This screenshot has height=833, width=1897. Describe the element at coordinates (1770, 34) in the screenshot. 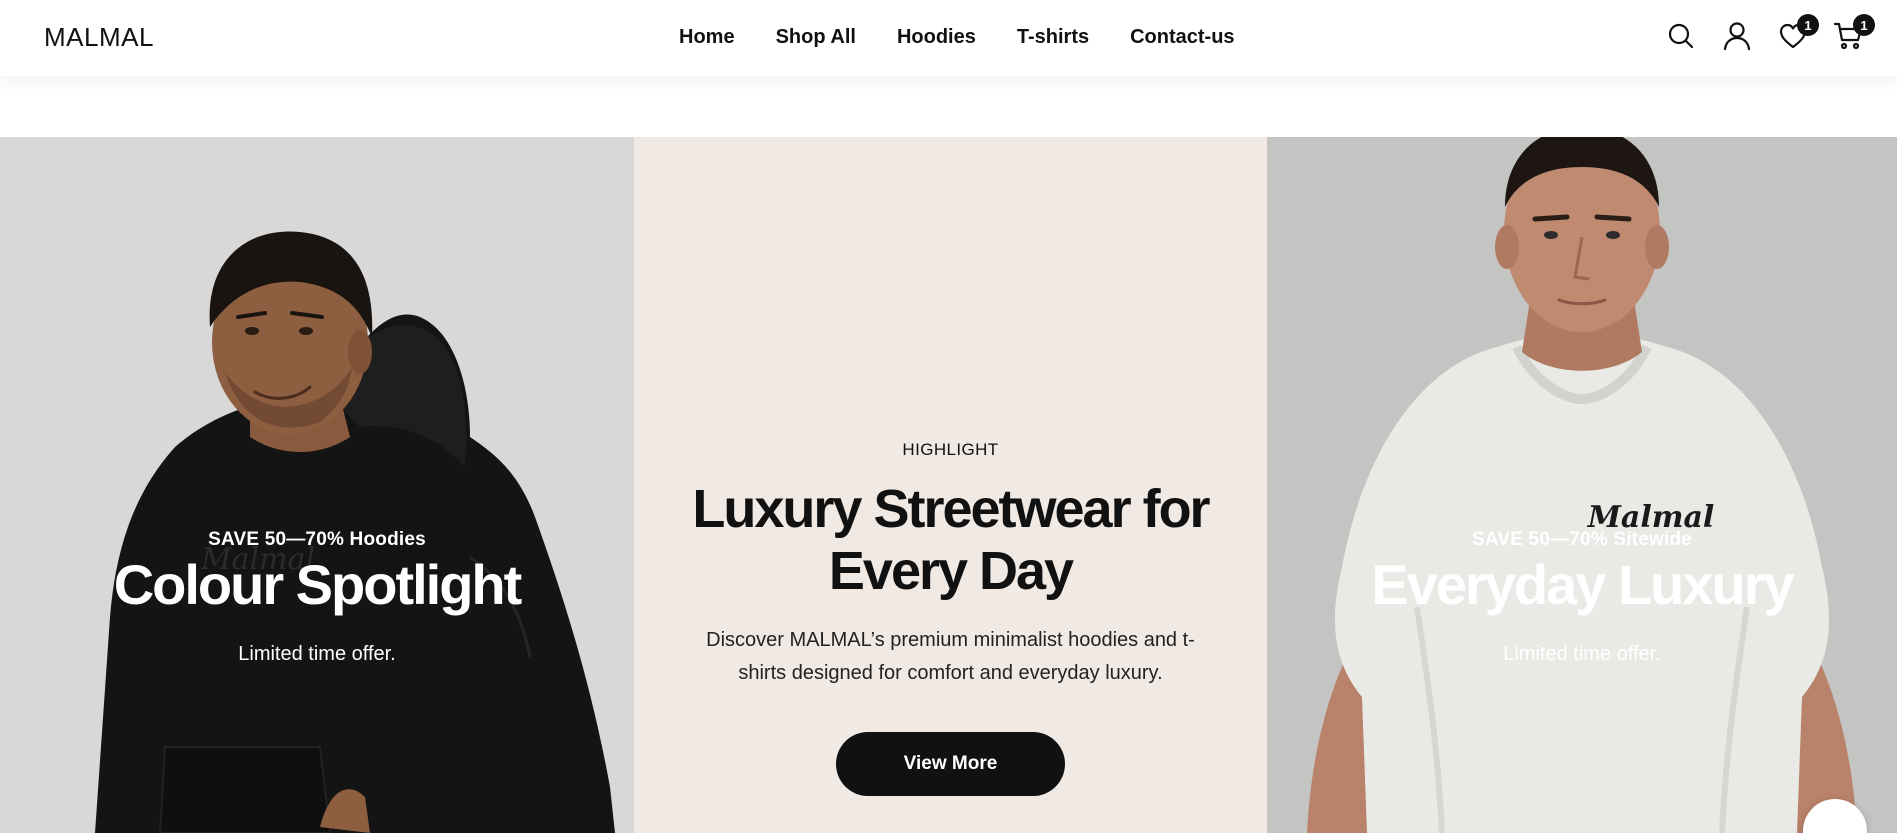

I see `header-actions: 1 1` at that location.